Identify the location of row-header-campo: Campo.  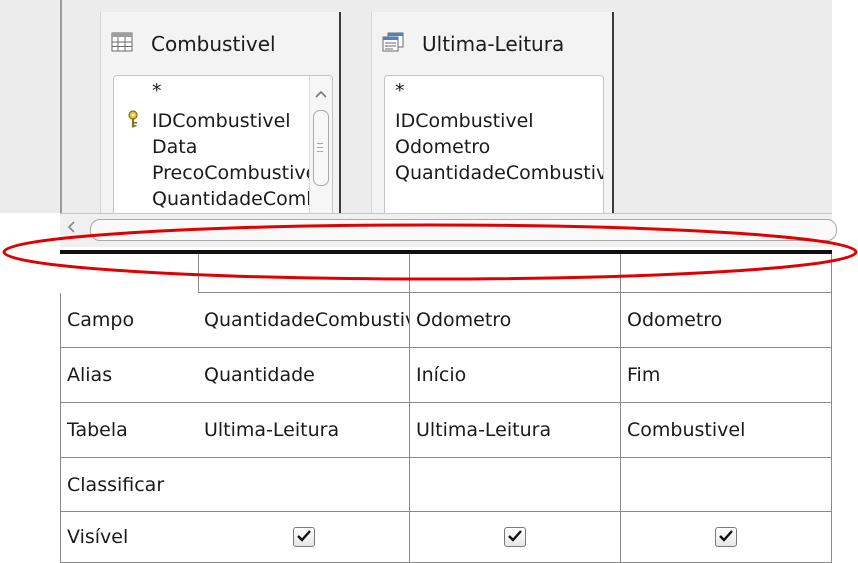
(129, 320).